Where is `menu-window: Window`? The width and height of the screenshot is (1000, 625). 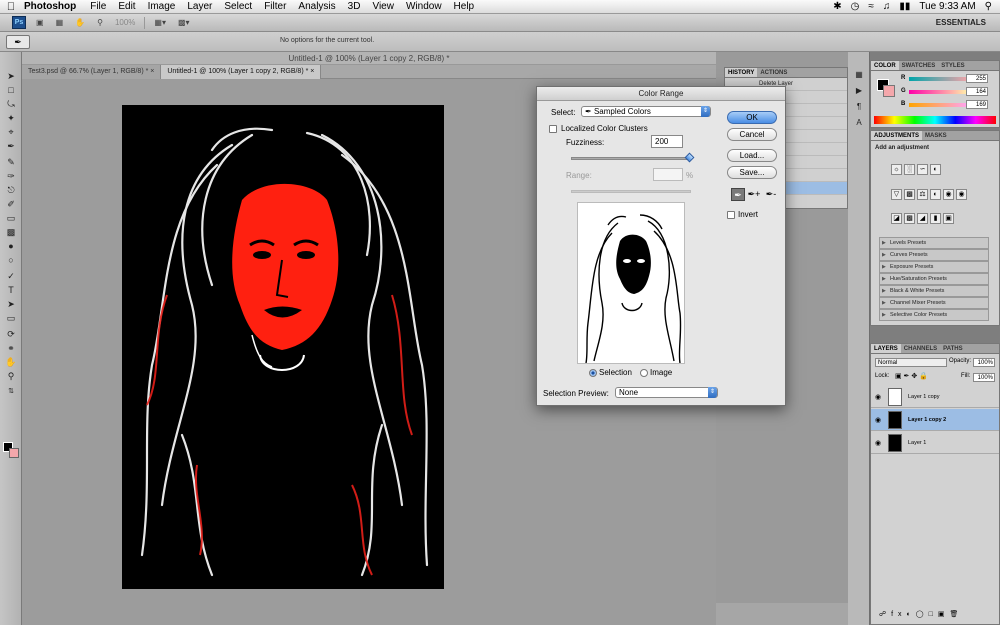
menu-window: Window is located at coordinates (424, 6).